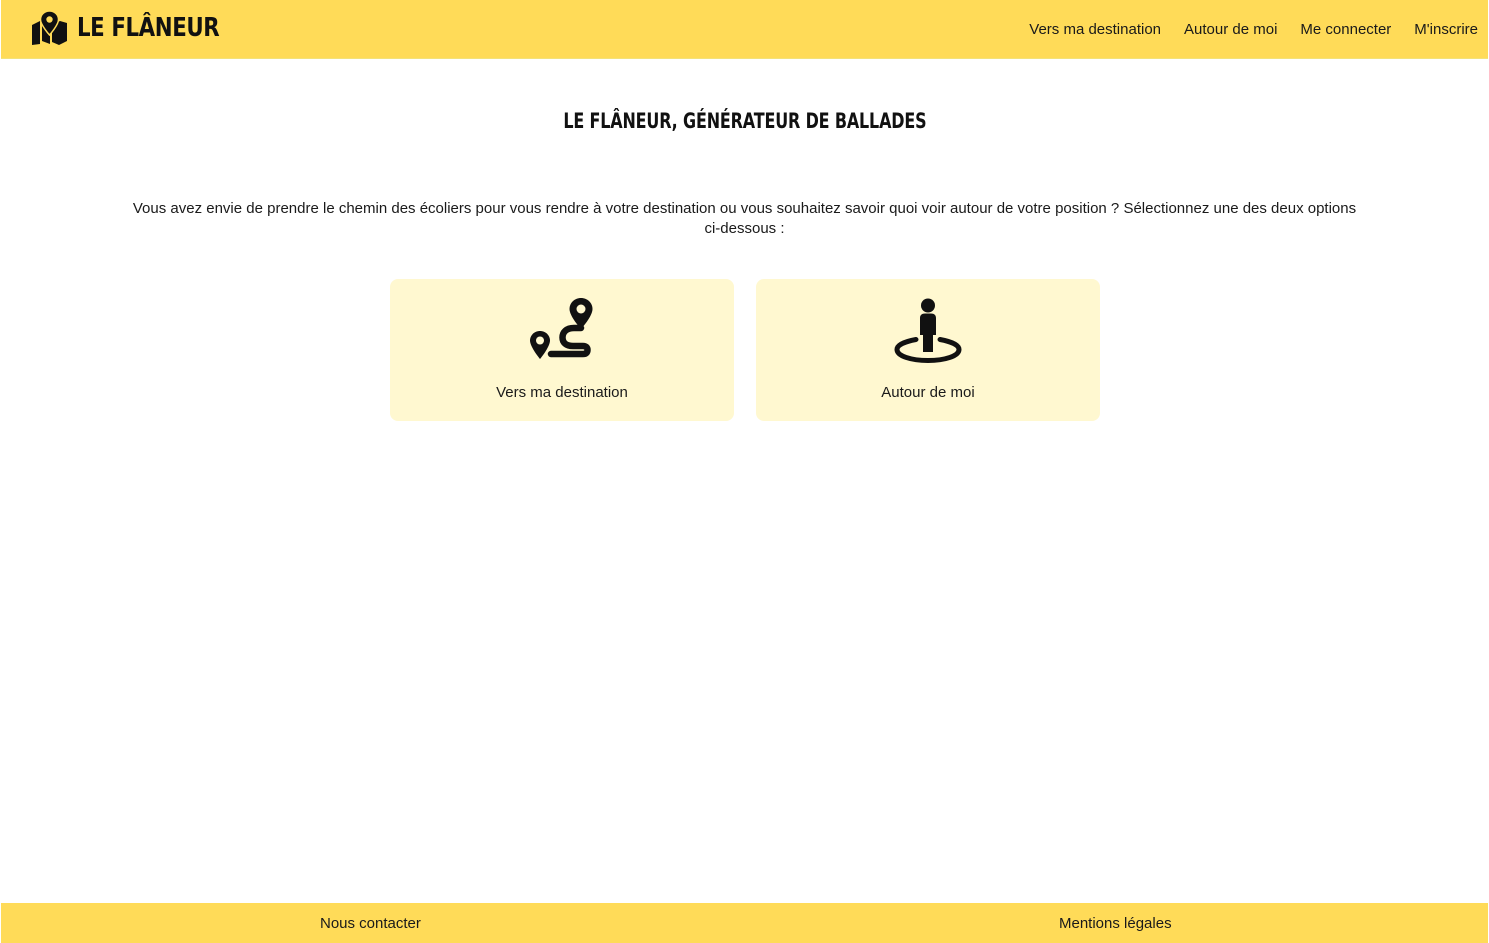 The width and height of the screenshot is (1489, 943). I want to click on nav-login: Me connecter, so click(1345, 30).